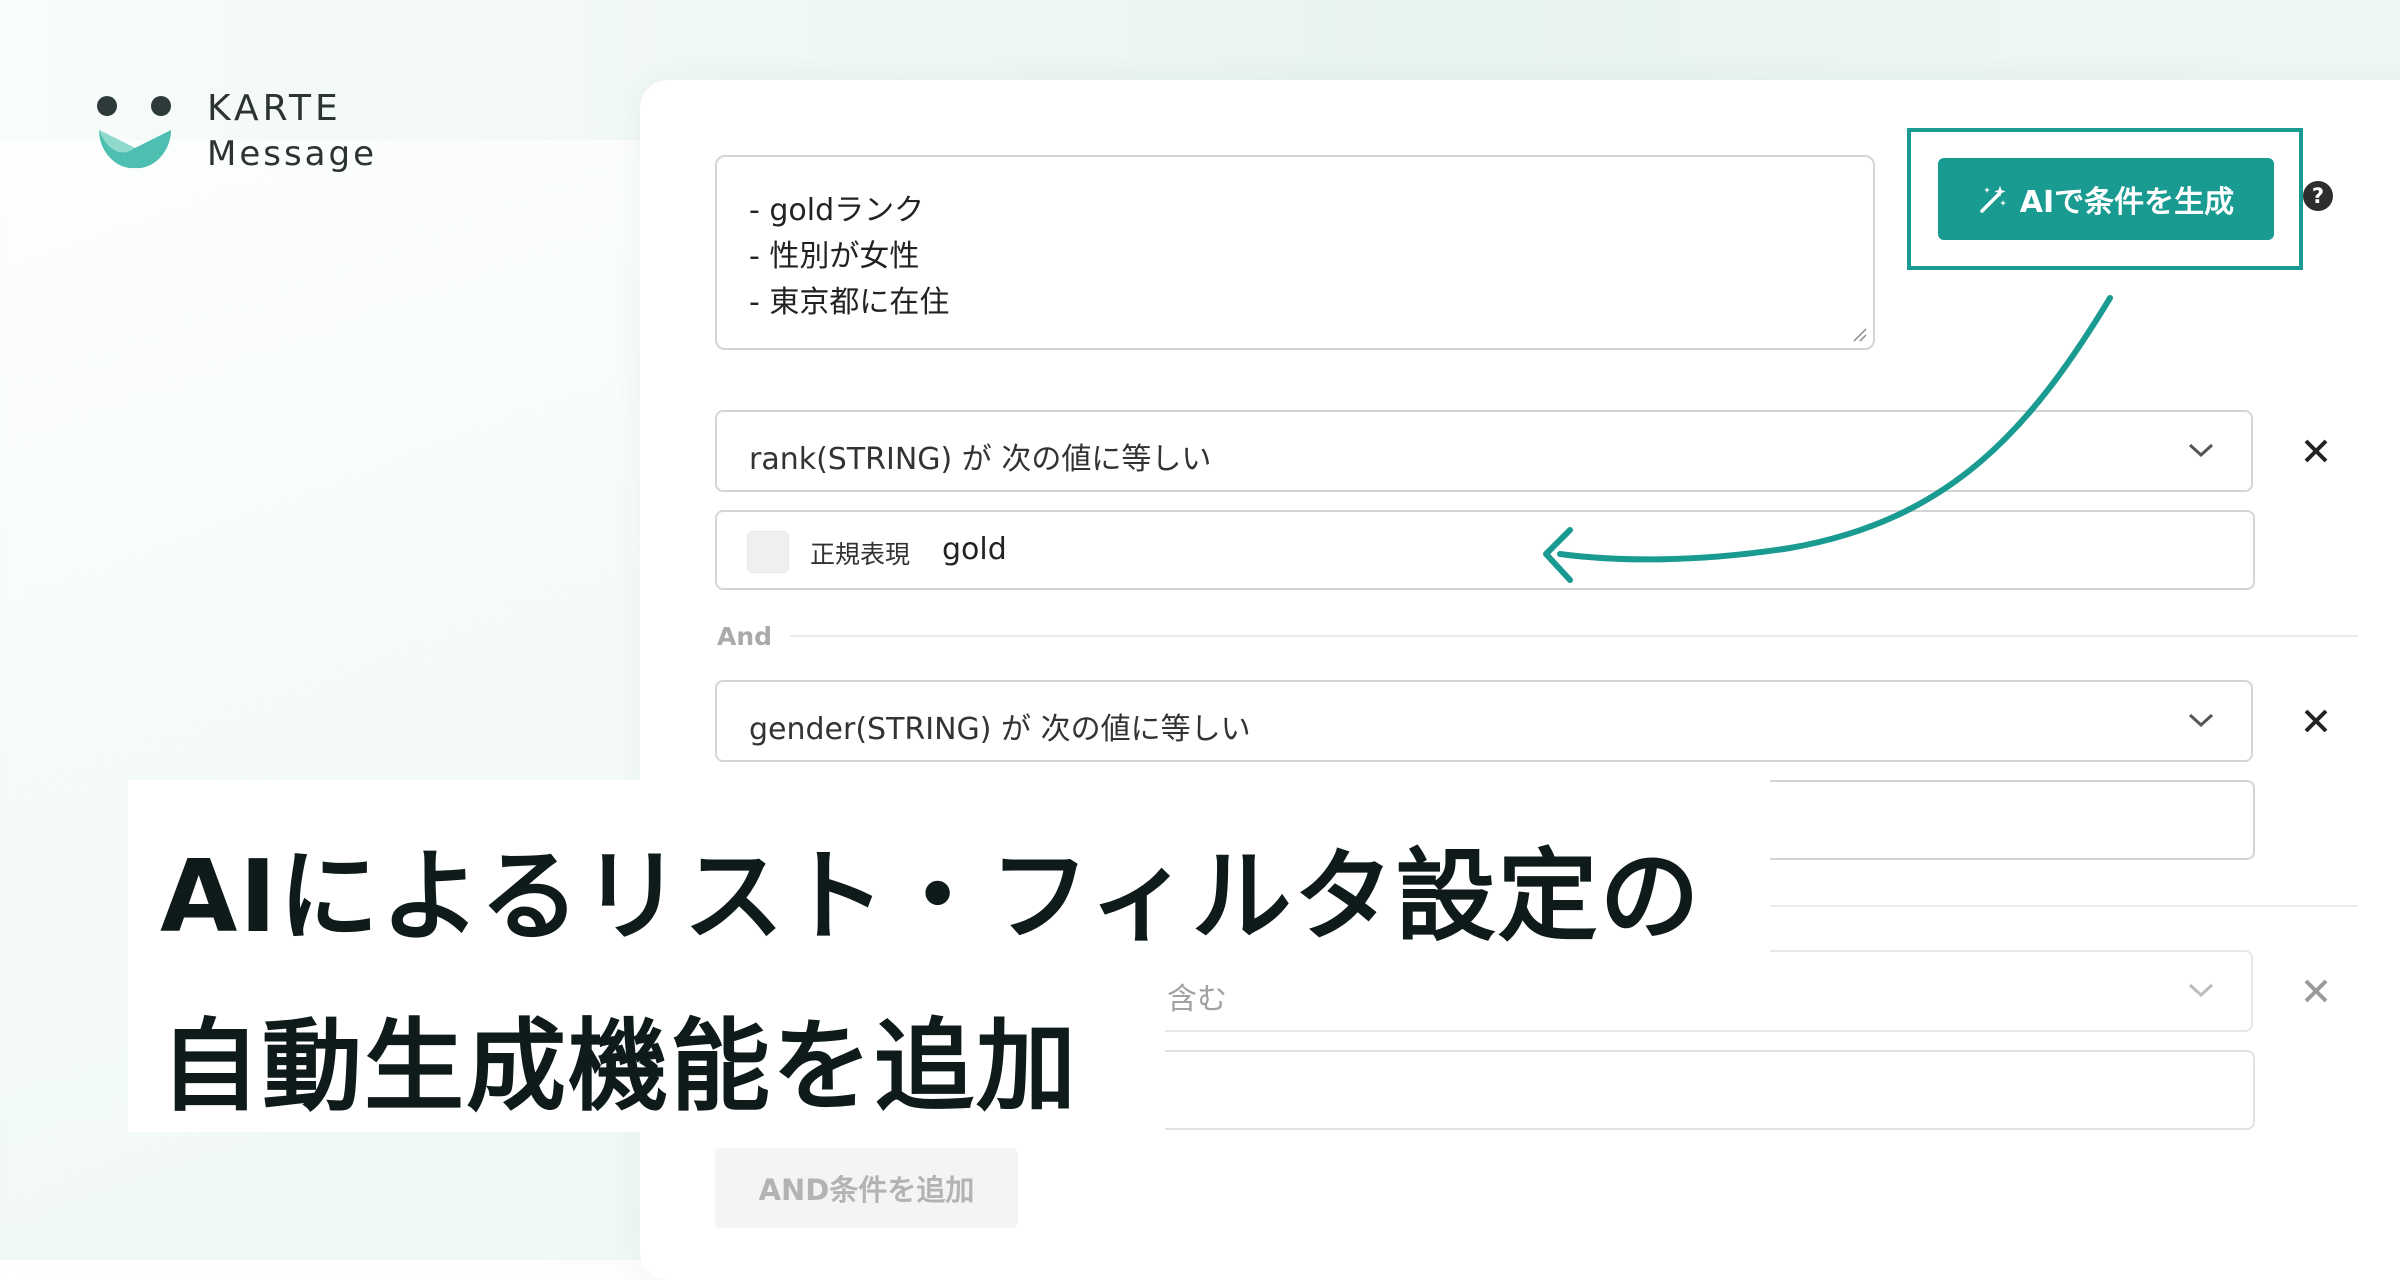 The width and height of the screenshot is (2400, 1280). What do you see at coordinates (1993, 199) in the screenshot?
I see `magic-wand-icon` at bounding box center [1993, 199].